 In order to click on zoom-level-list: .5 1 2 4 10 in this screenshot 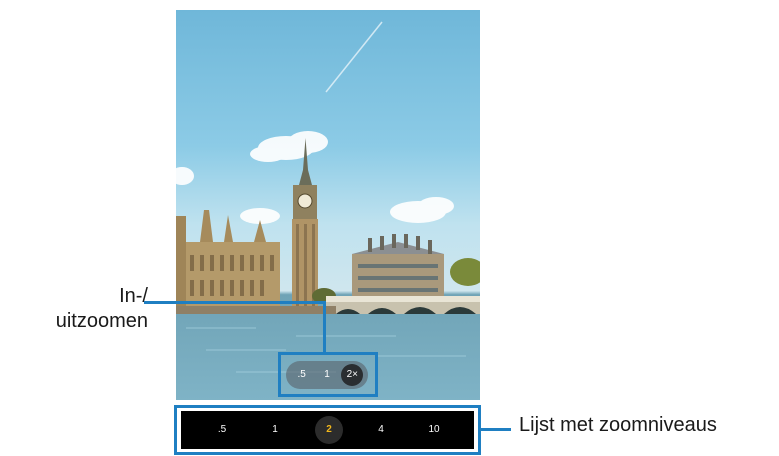, I will do `click(327, 430)`.